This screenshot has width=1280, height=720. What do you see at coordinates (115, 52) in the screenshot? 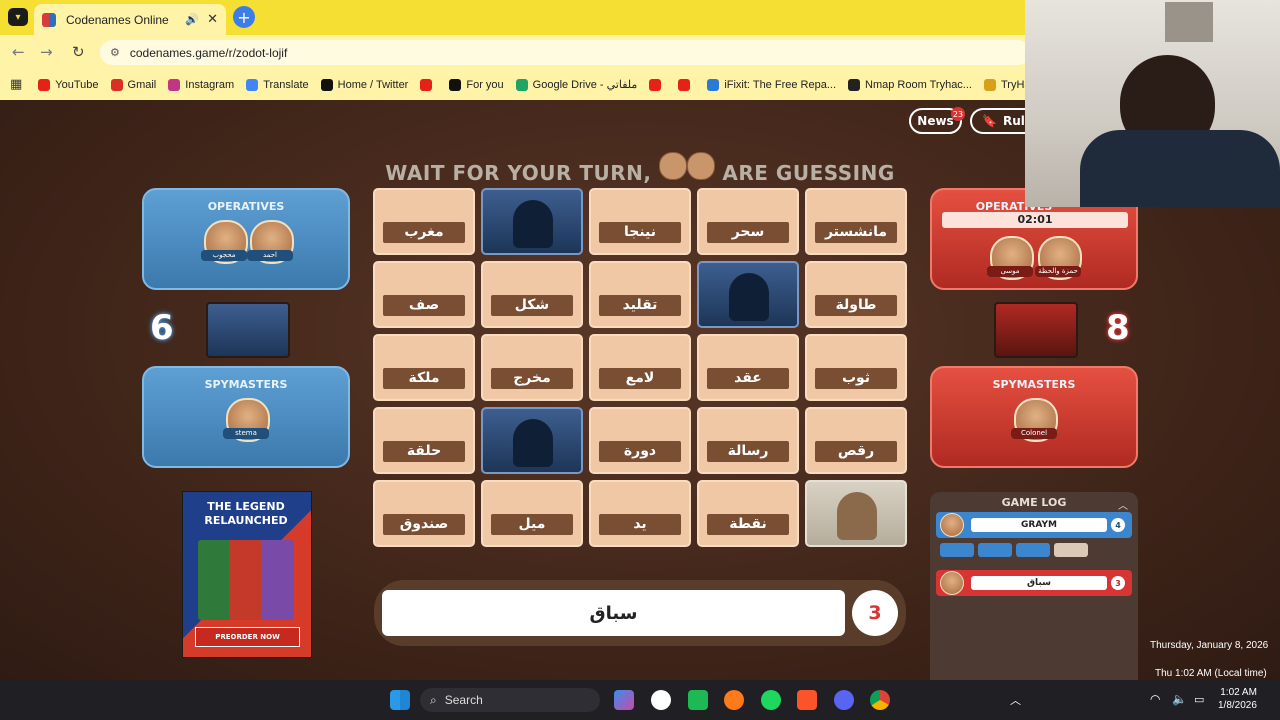
I see `site-info-icon: ⚙` at bounding box center [115, 52].